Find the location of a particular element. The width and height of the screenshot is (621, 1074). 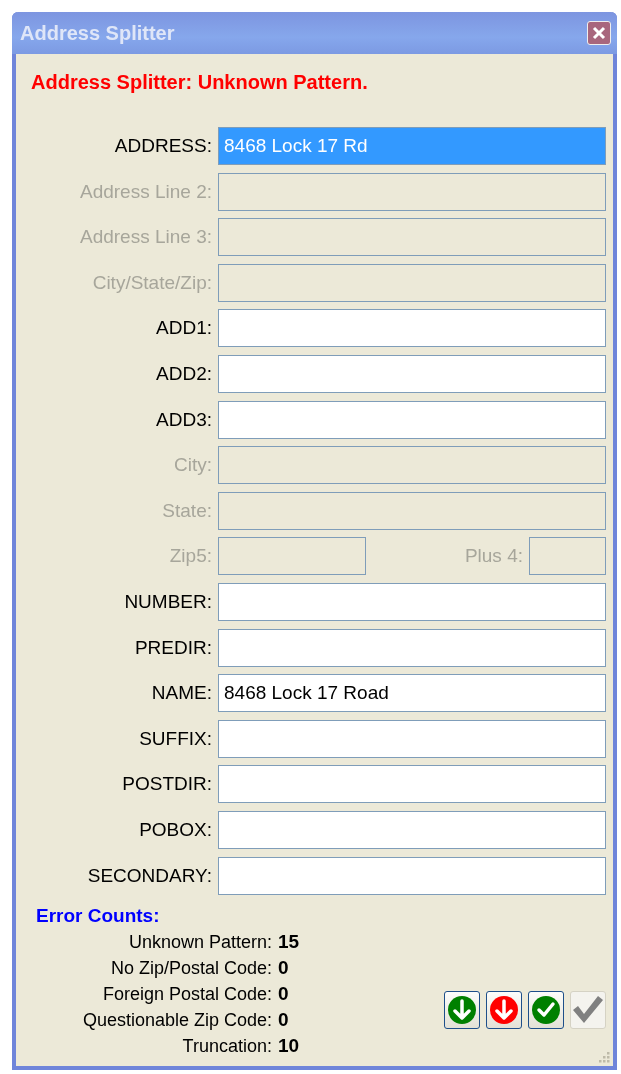

field-label: SECONDARY: is located at coordinates (149, 875).